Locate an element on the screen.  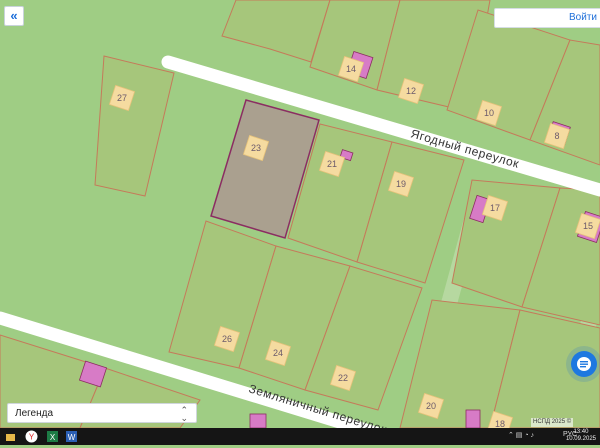
svg-text: 18 is located at coordinates (500, 423).